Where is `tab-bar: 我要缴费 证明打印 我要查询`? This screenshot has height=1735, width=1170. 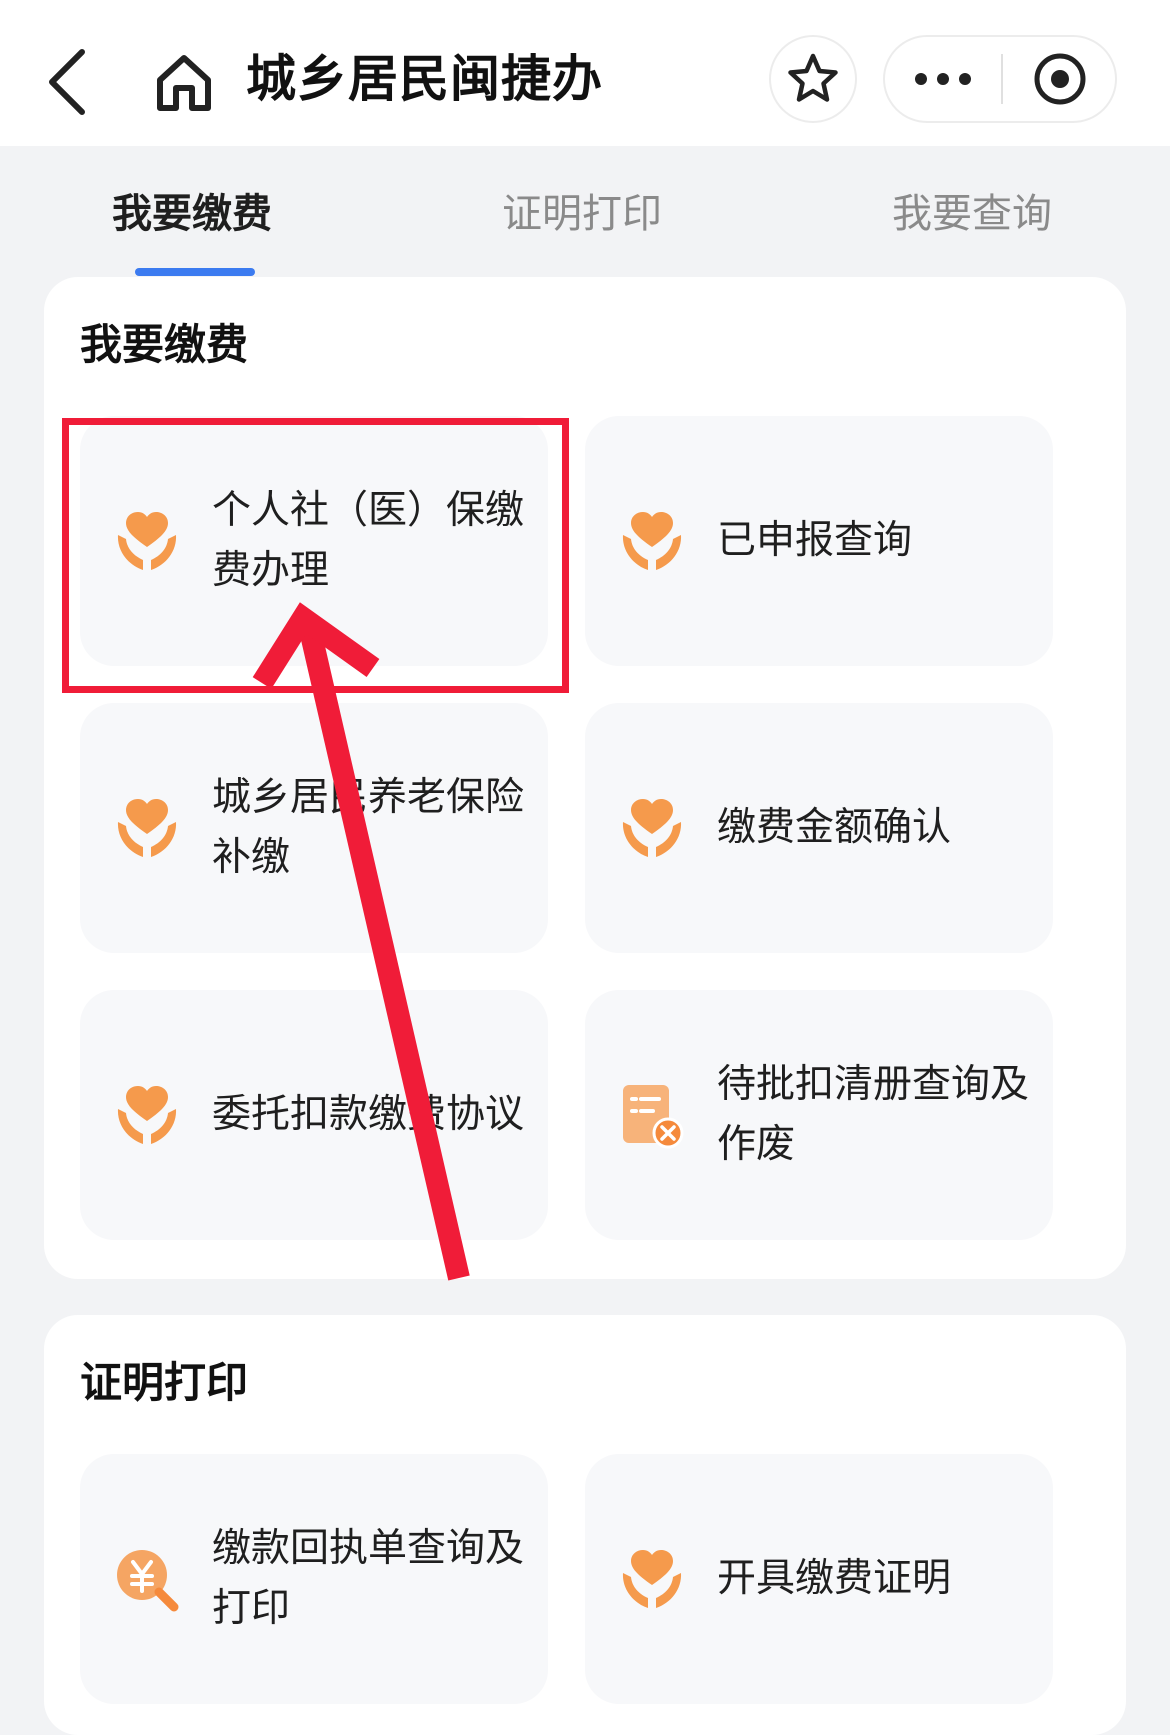
tab-bar: 我要缴费 证明打印 我要查询 is located at coordinates (585, 211).